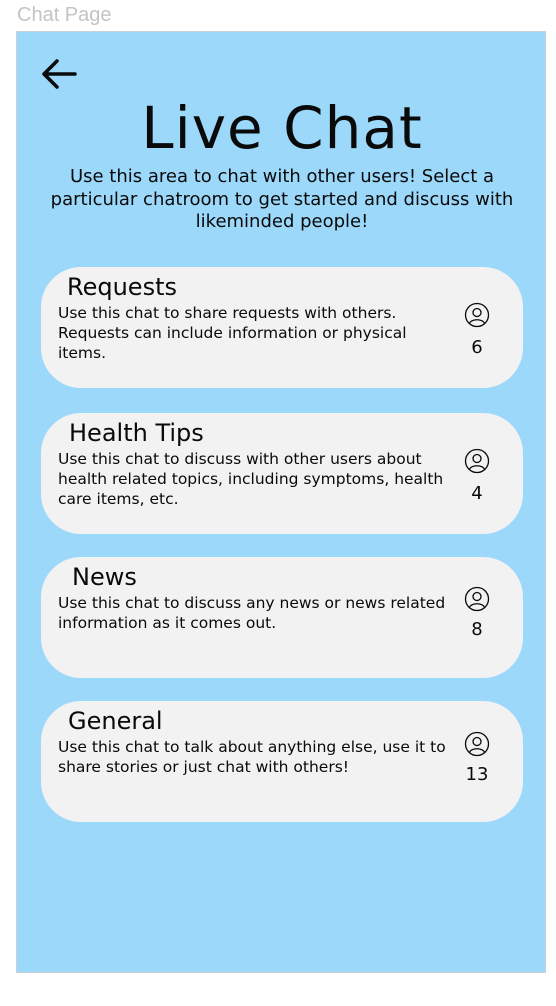 This screenshot has height=1006, width=556. Describe the element at coordinates (122, 287) in the screenshot. I see `chatroom-name: Requests` at that location.